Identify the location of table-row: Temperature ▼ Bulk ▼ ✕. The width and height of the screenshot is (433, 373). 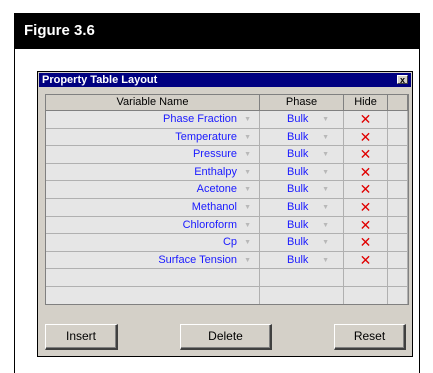
(227, 137).